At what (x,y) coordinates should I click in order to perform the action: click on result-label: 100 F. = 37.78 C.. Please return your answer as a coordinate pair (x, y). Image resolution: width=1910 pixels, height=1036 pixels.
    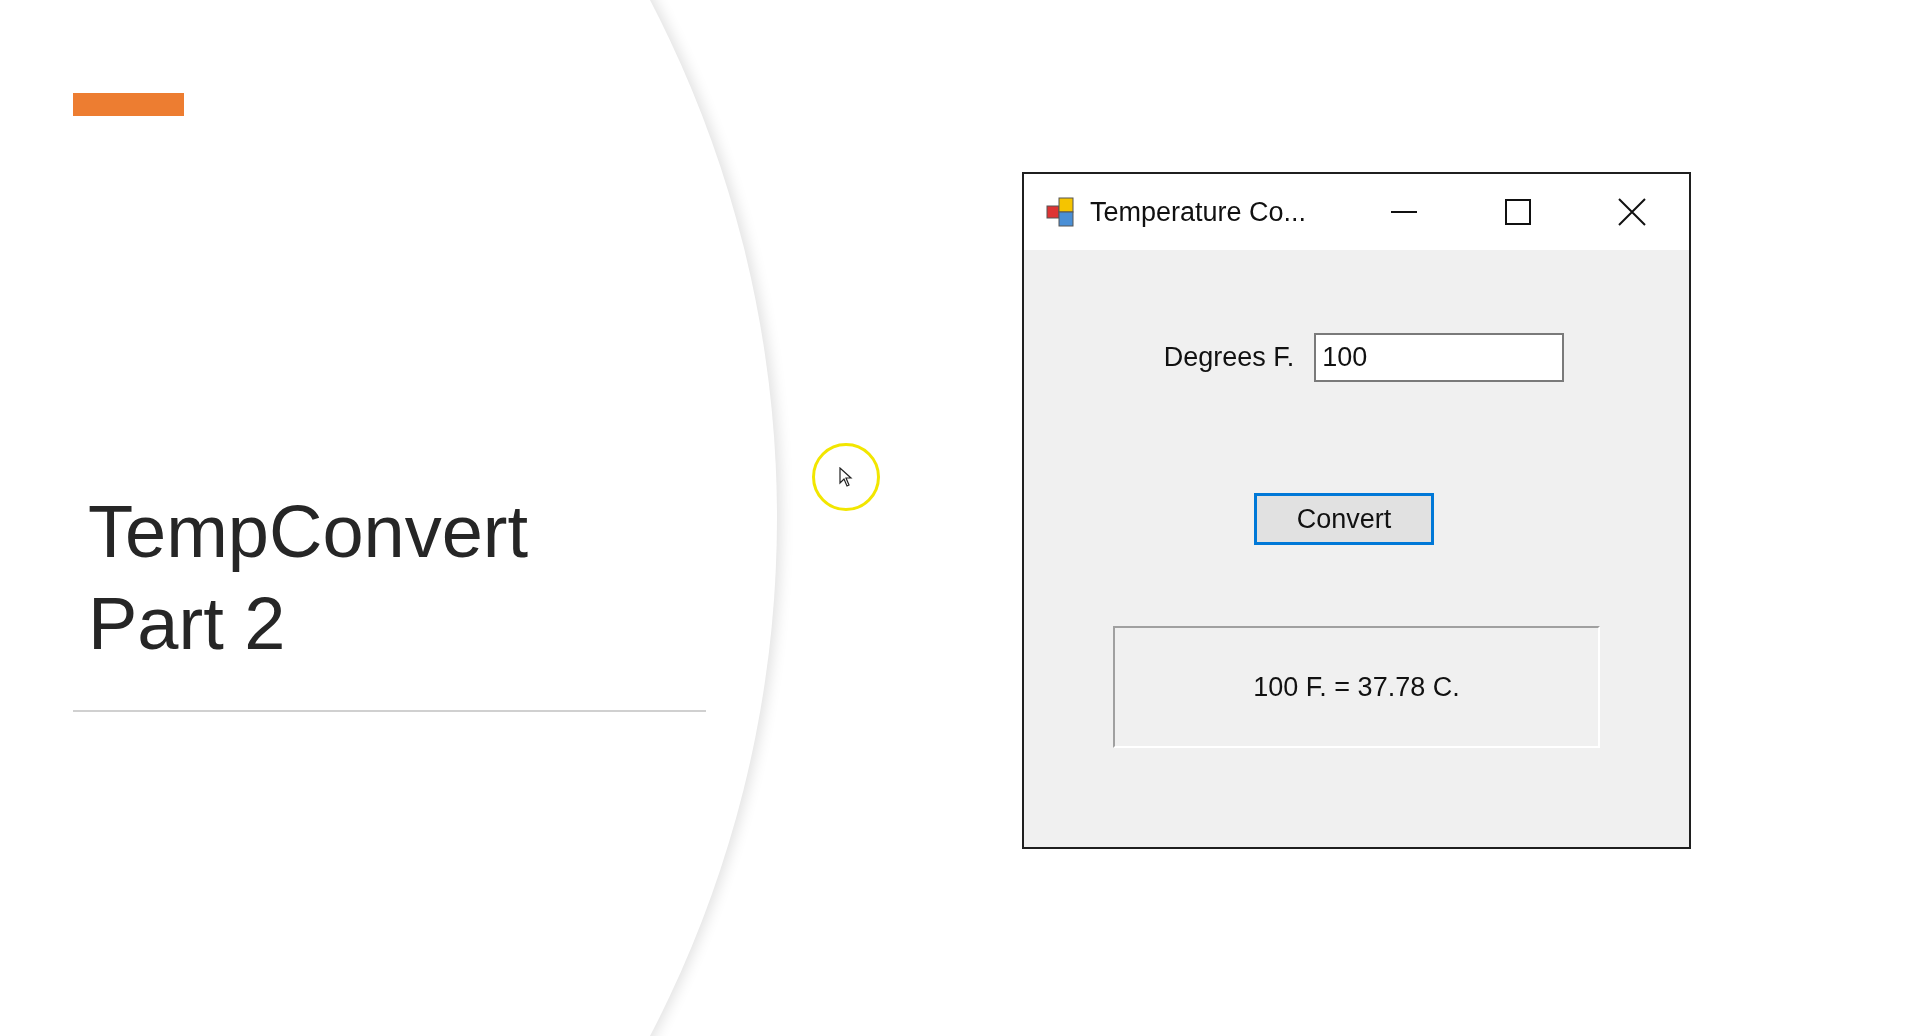
    Looking at the image, I should click on (1356, 687).